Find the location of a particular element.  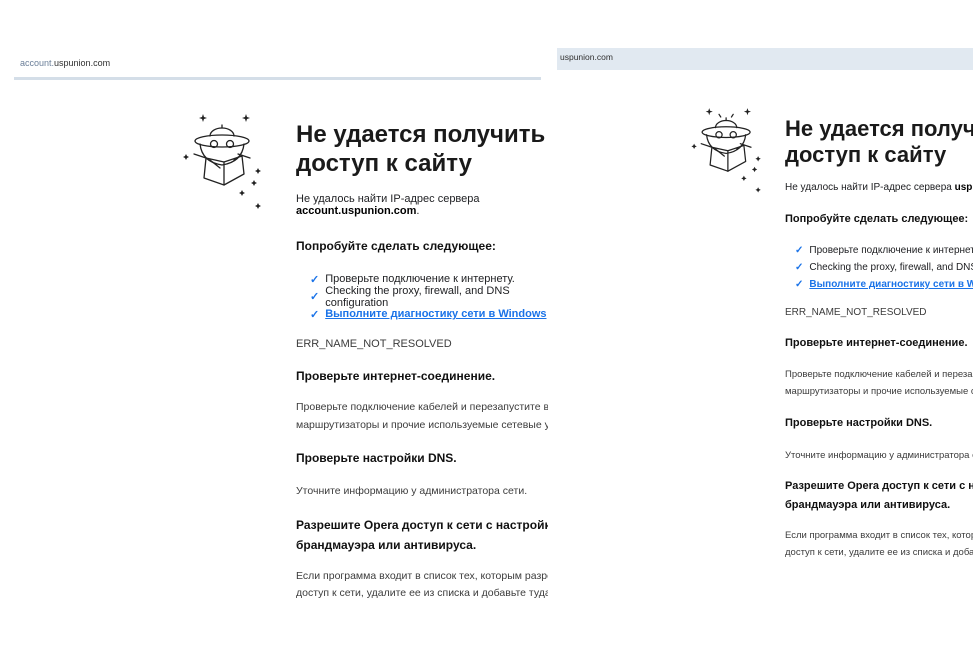

error-host: uspunion.com is located at coordinates (963, 187).